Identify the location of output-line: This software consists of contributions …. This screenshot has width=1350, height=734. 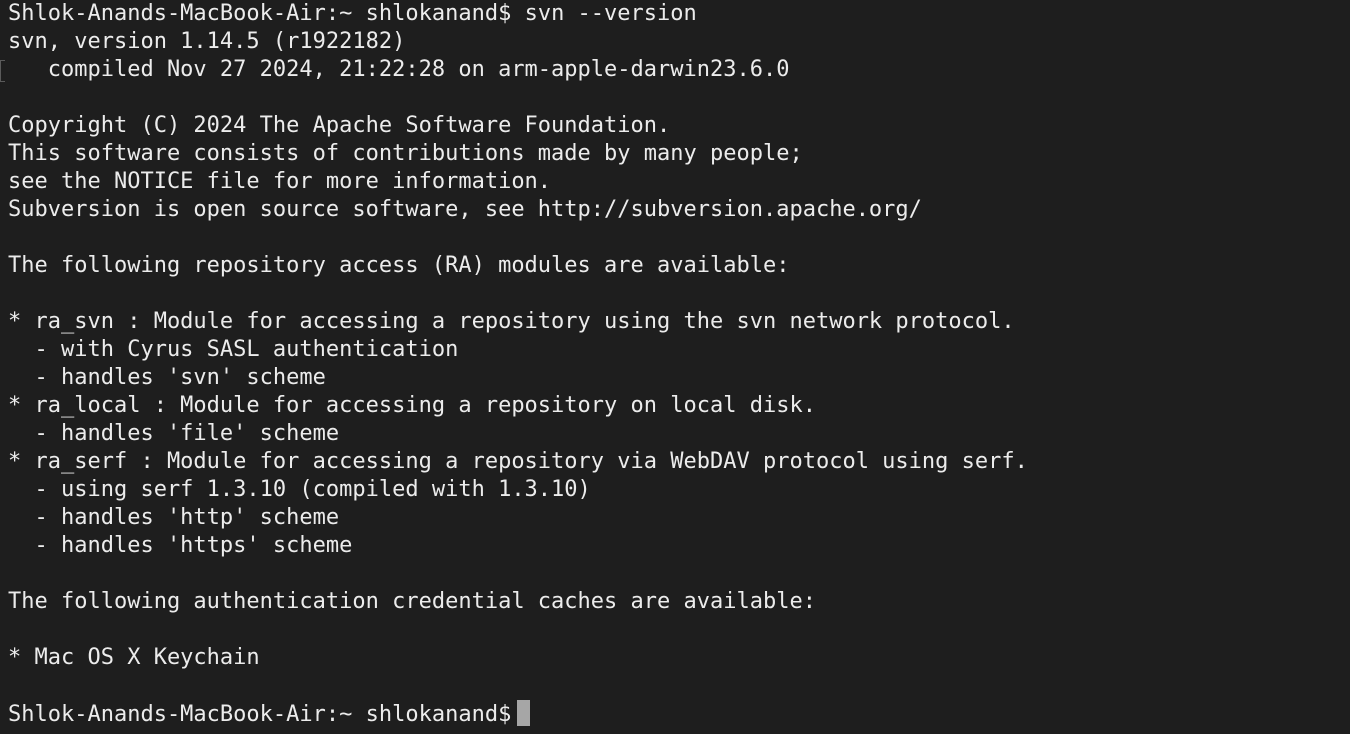
(405, 153).